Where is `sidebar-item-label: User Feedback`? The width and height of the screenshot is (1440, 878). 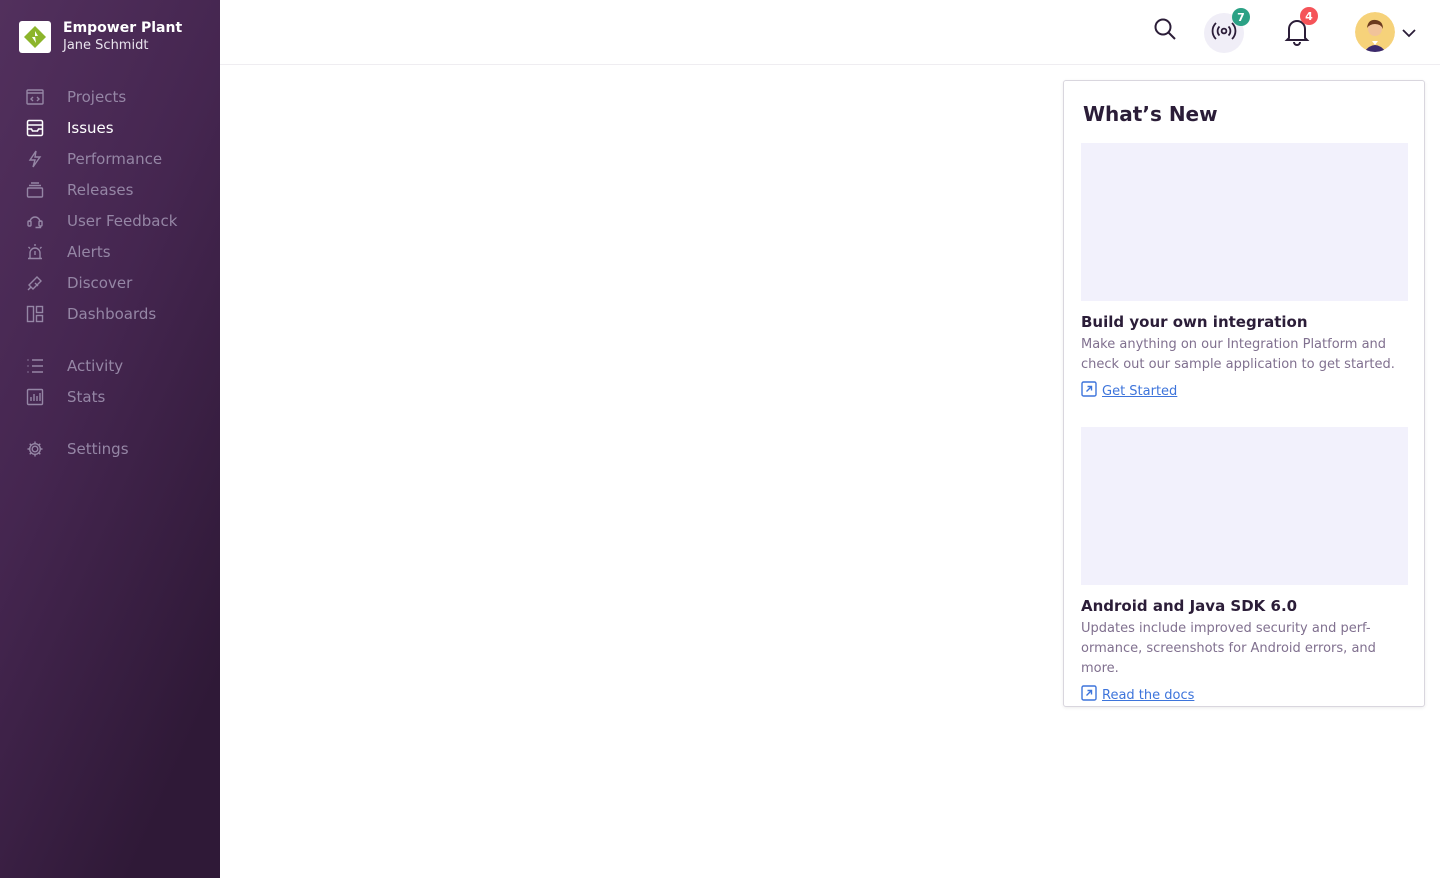
sidebar-item-label: User Feedback is located at coordinates (122, 220).